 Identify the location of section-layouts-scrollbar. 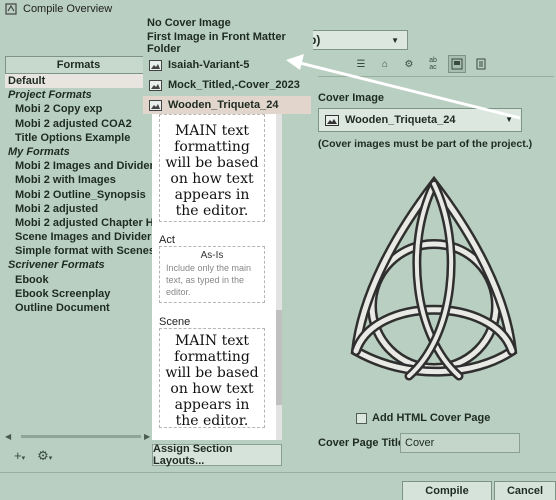
(279, 276).